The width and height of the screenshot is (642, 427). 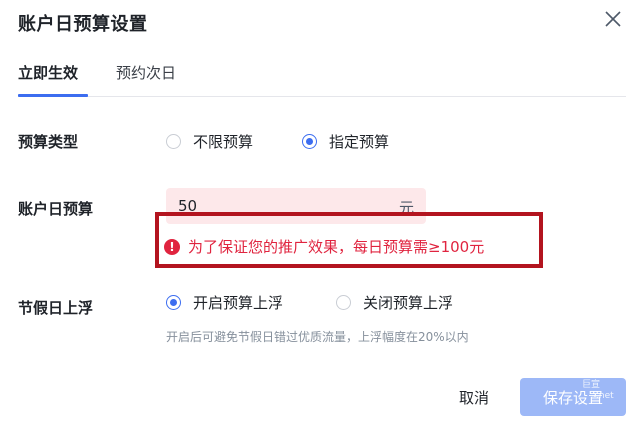 I want to click on cancel-button: 取消, so click(x=474, y=397).